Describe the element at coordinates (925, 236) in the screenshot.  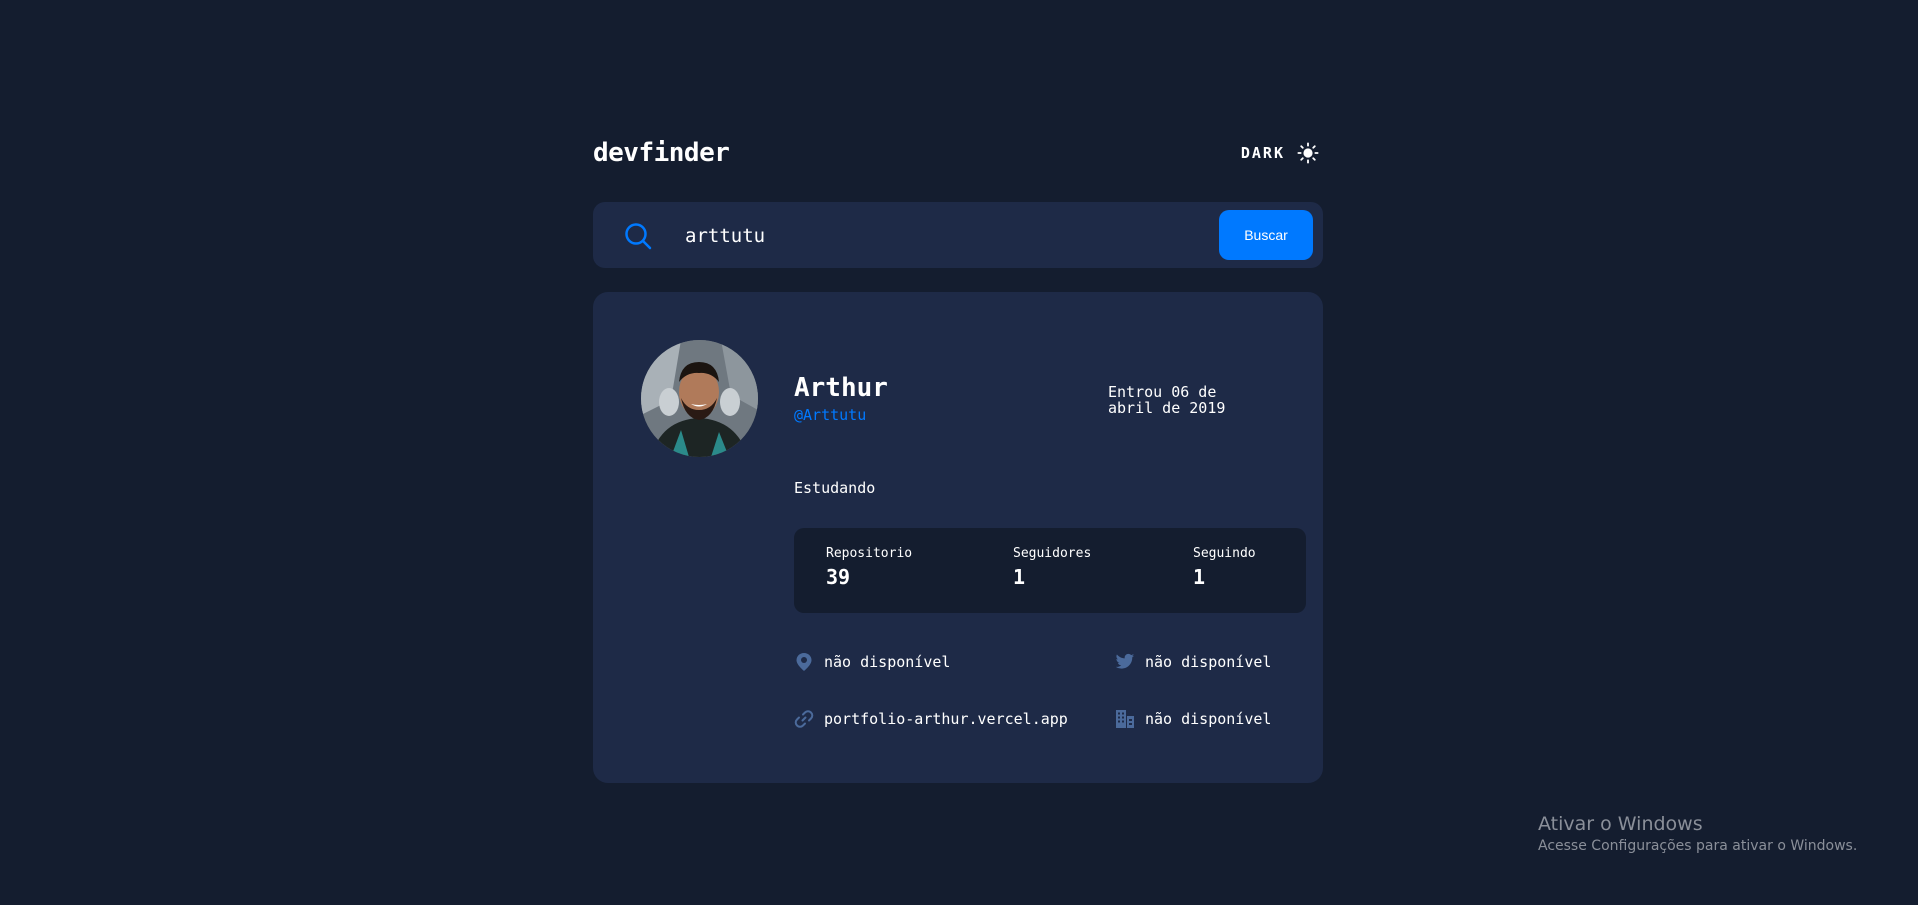
I see `search-input` at that location.